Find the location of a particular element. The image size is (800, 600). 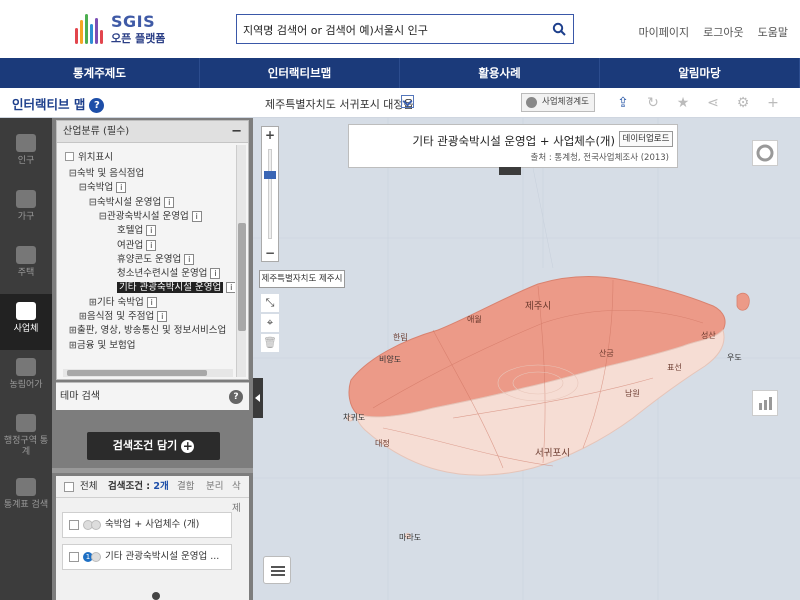

sidebar-item-business: 사업체 is located at coordinates (26, 322).